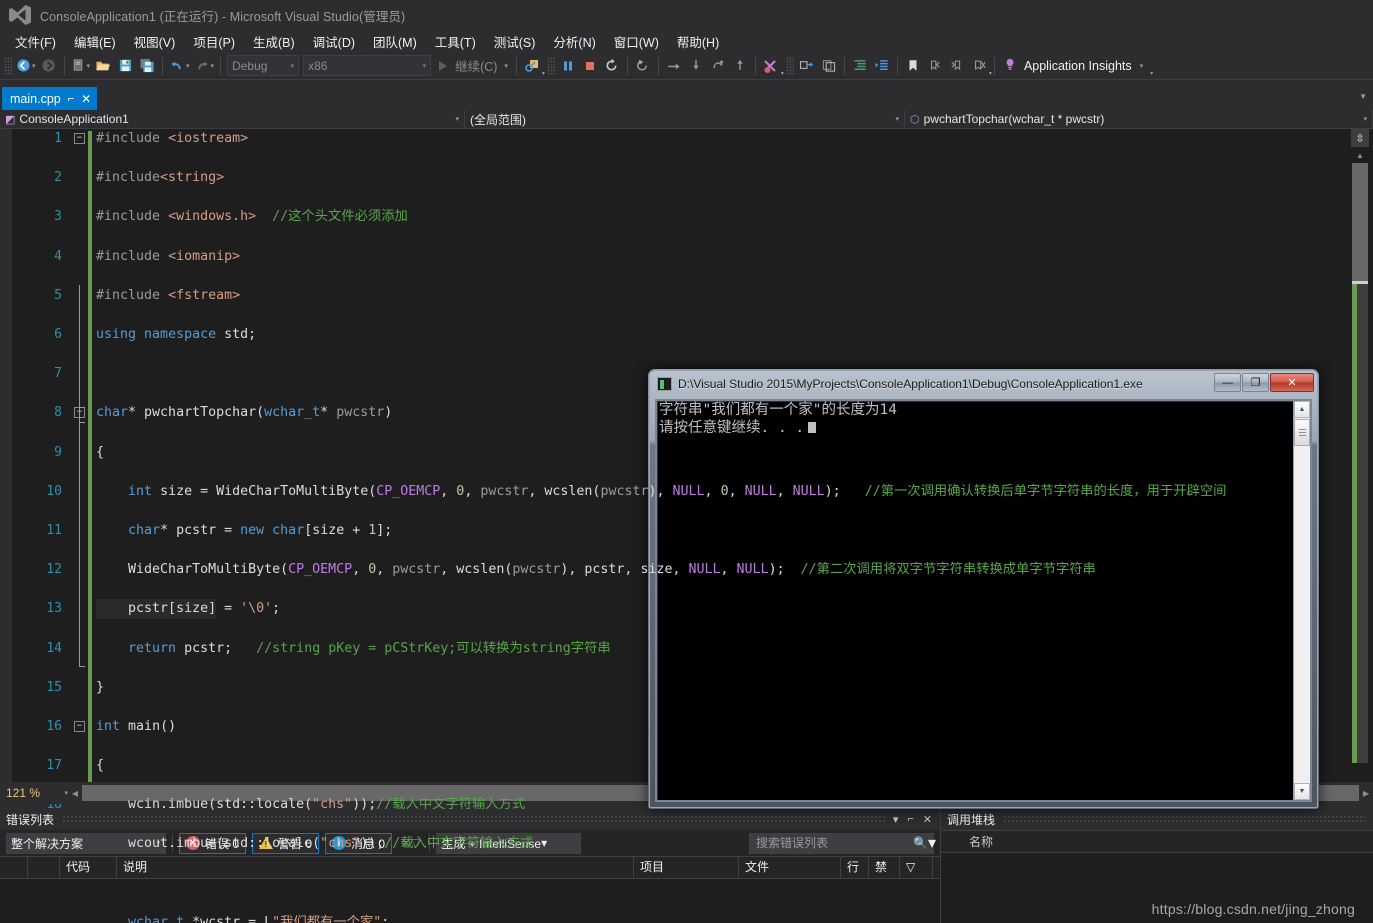  I want to click on menu-window: 窗口(W), so click(636, 41).